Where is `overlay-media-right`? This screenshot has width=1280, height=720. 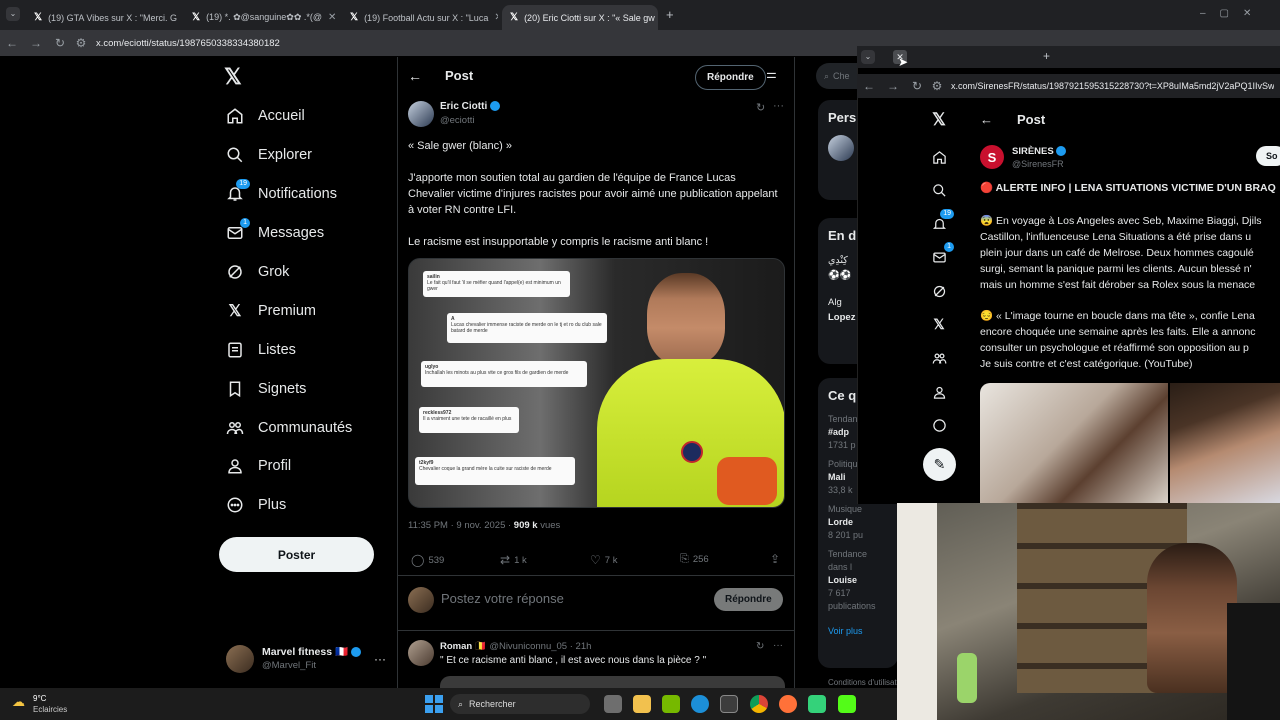
overlay-media-right is located at coordinates (1225, 443).